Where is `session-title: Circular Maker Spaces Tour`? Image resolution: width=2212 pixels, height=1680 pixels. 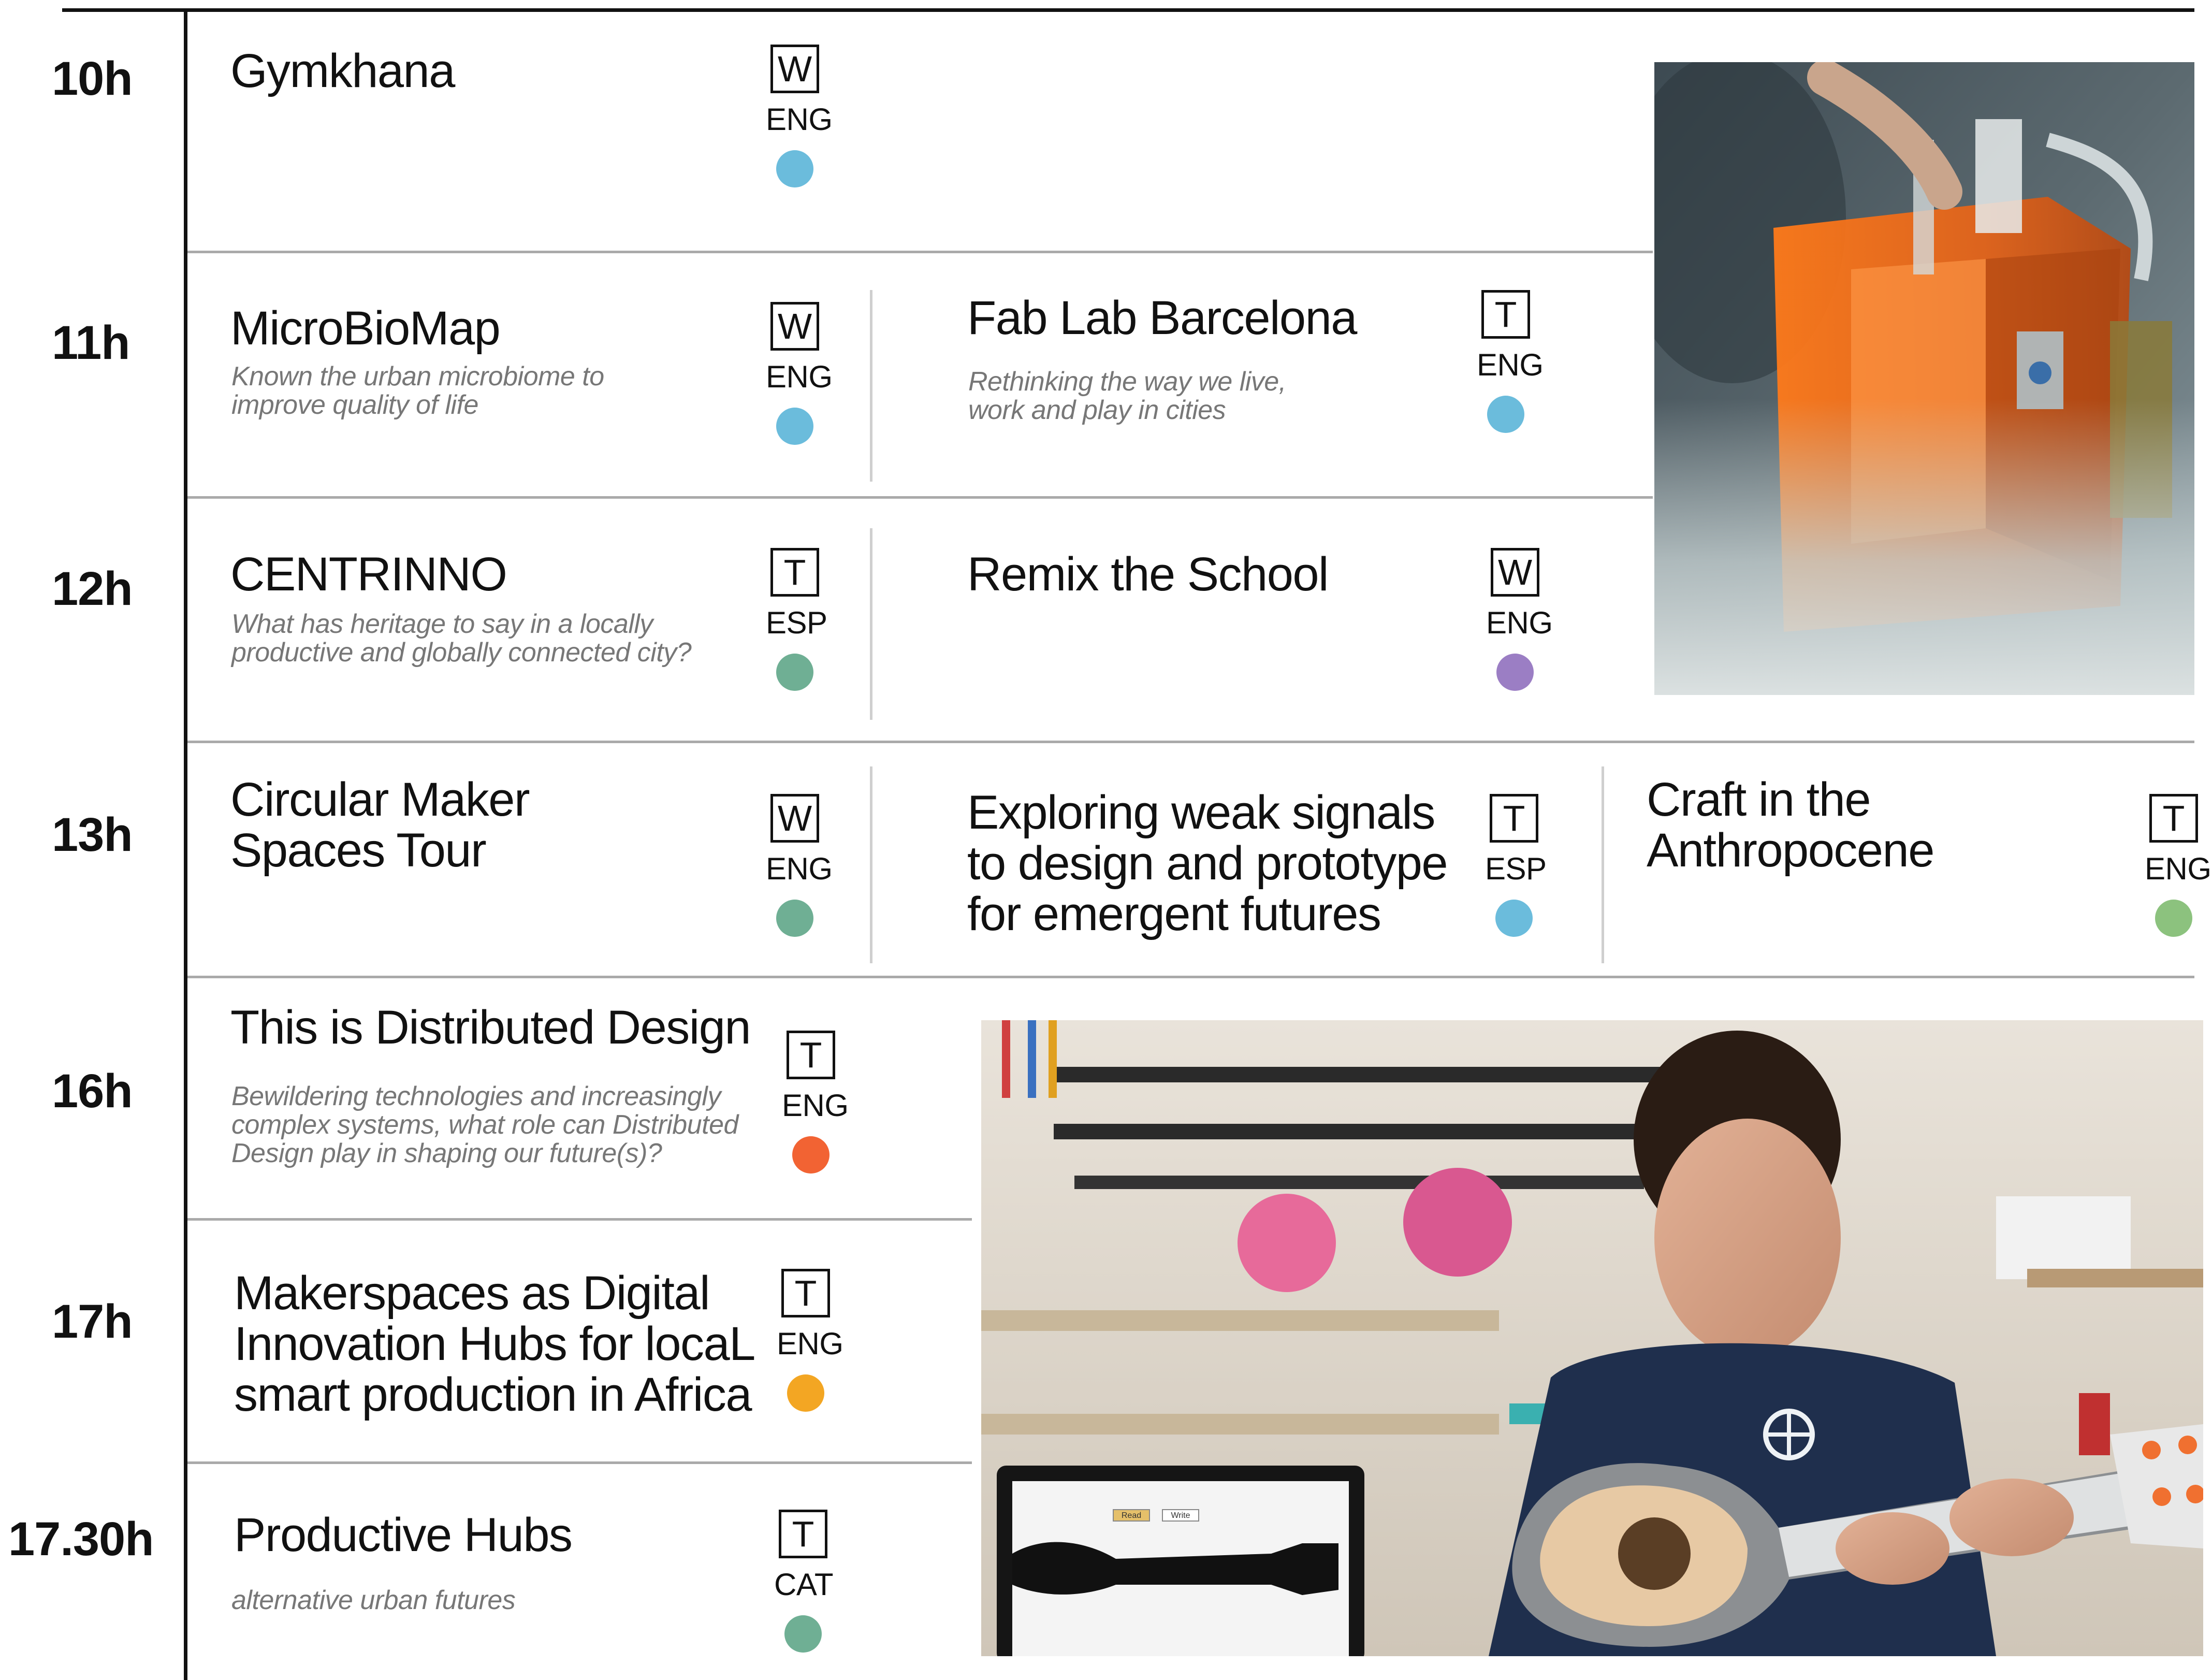 session-title: Circular Maker Spaces Tour is located at coordinates (380, 825).